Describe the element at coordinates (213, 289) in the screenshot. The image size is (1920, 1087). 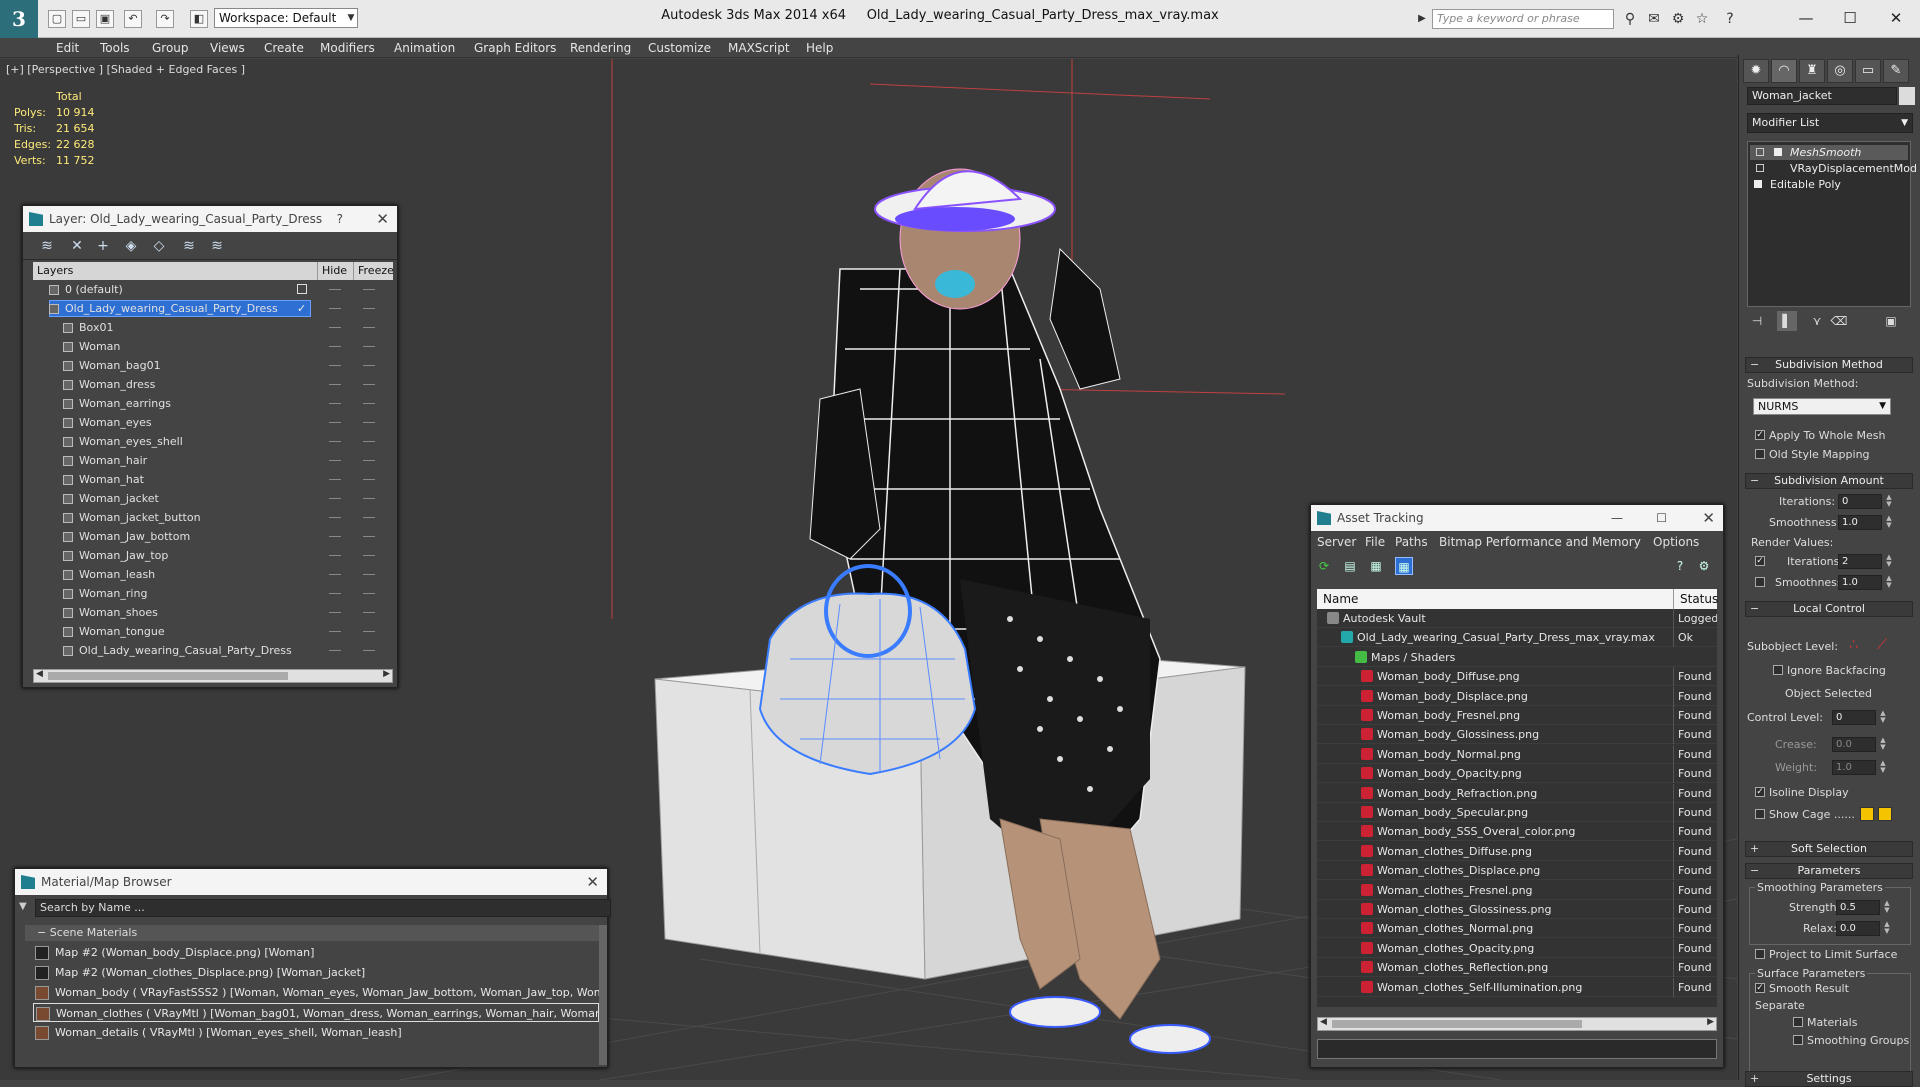
I see `layer-row: 0 (default)` at that location.